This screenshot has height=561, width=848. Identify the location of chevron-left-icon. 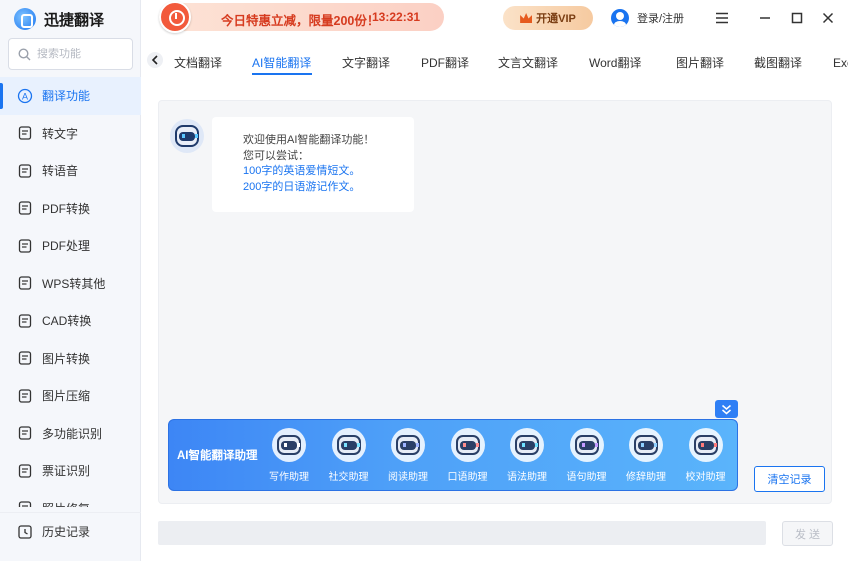
(154, 60).